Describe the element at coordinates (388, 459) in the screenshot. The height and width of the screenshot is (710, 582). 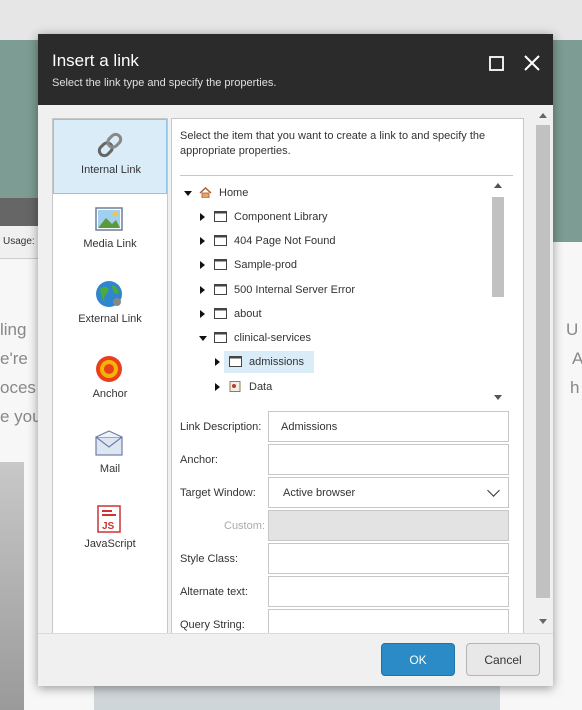
I see `anchor-input` at that location.